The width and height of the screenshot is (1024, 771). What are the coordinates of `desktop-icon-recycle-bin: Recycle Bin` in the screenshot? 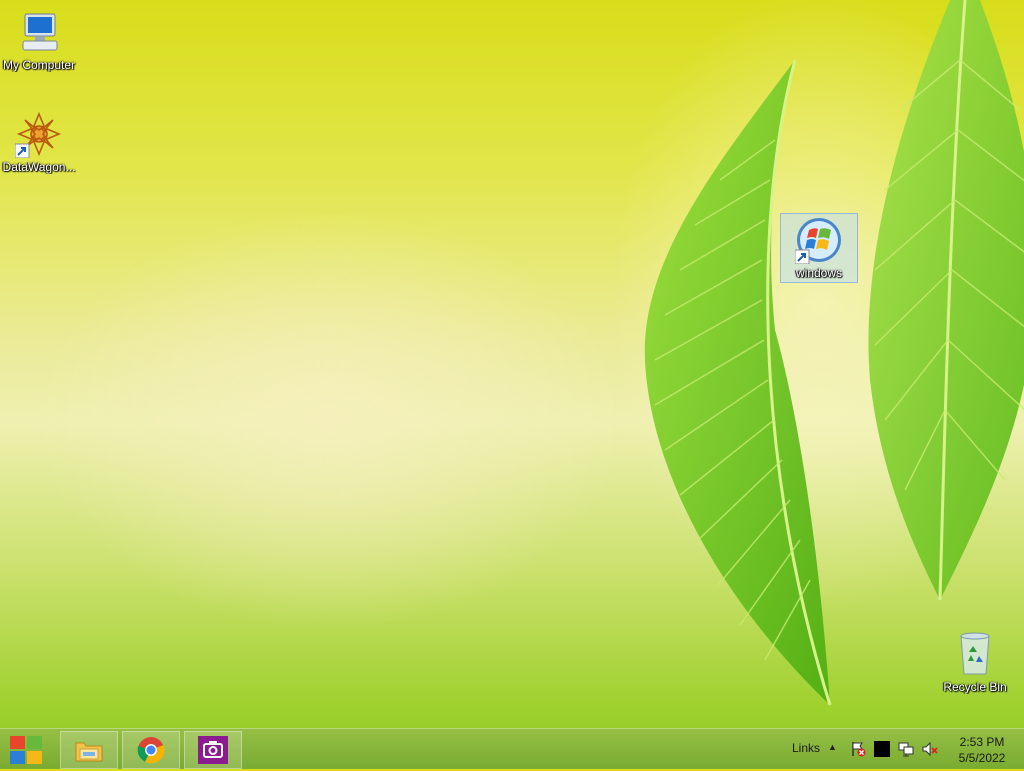 It's located at (975, 662).